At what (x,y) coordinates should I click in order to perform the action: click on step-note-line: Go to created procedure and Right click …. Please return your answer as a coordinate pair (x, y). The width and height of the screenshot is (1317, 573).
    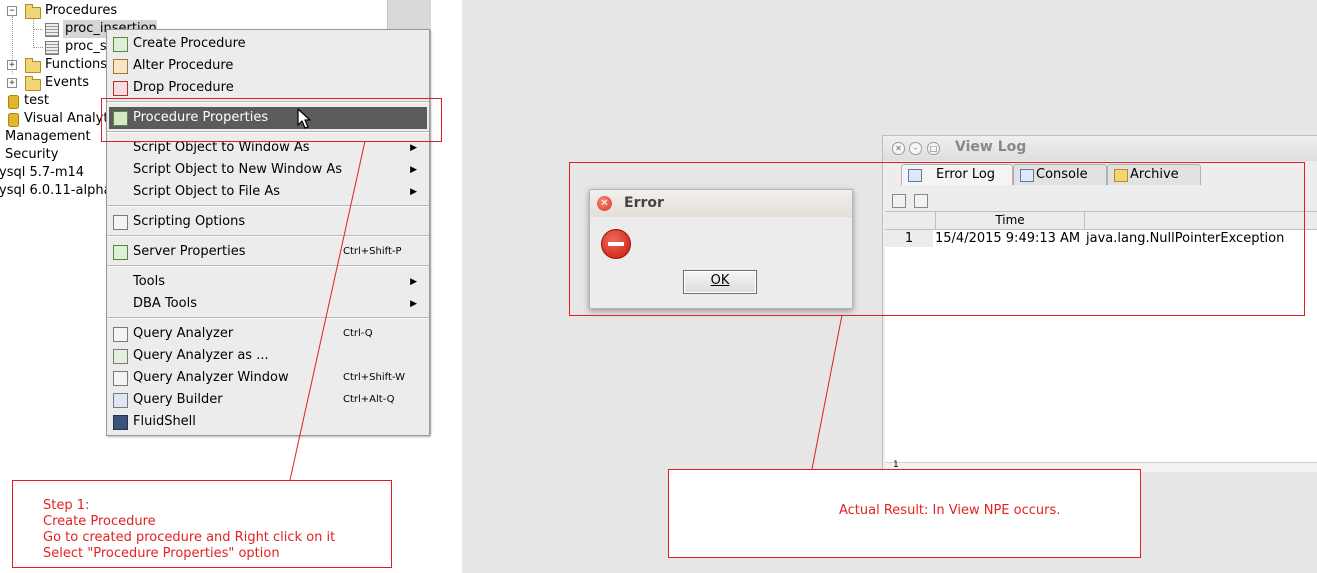
    Looking at the image, I should click on (189, 537).